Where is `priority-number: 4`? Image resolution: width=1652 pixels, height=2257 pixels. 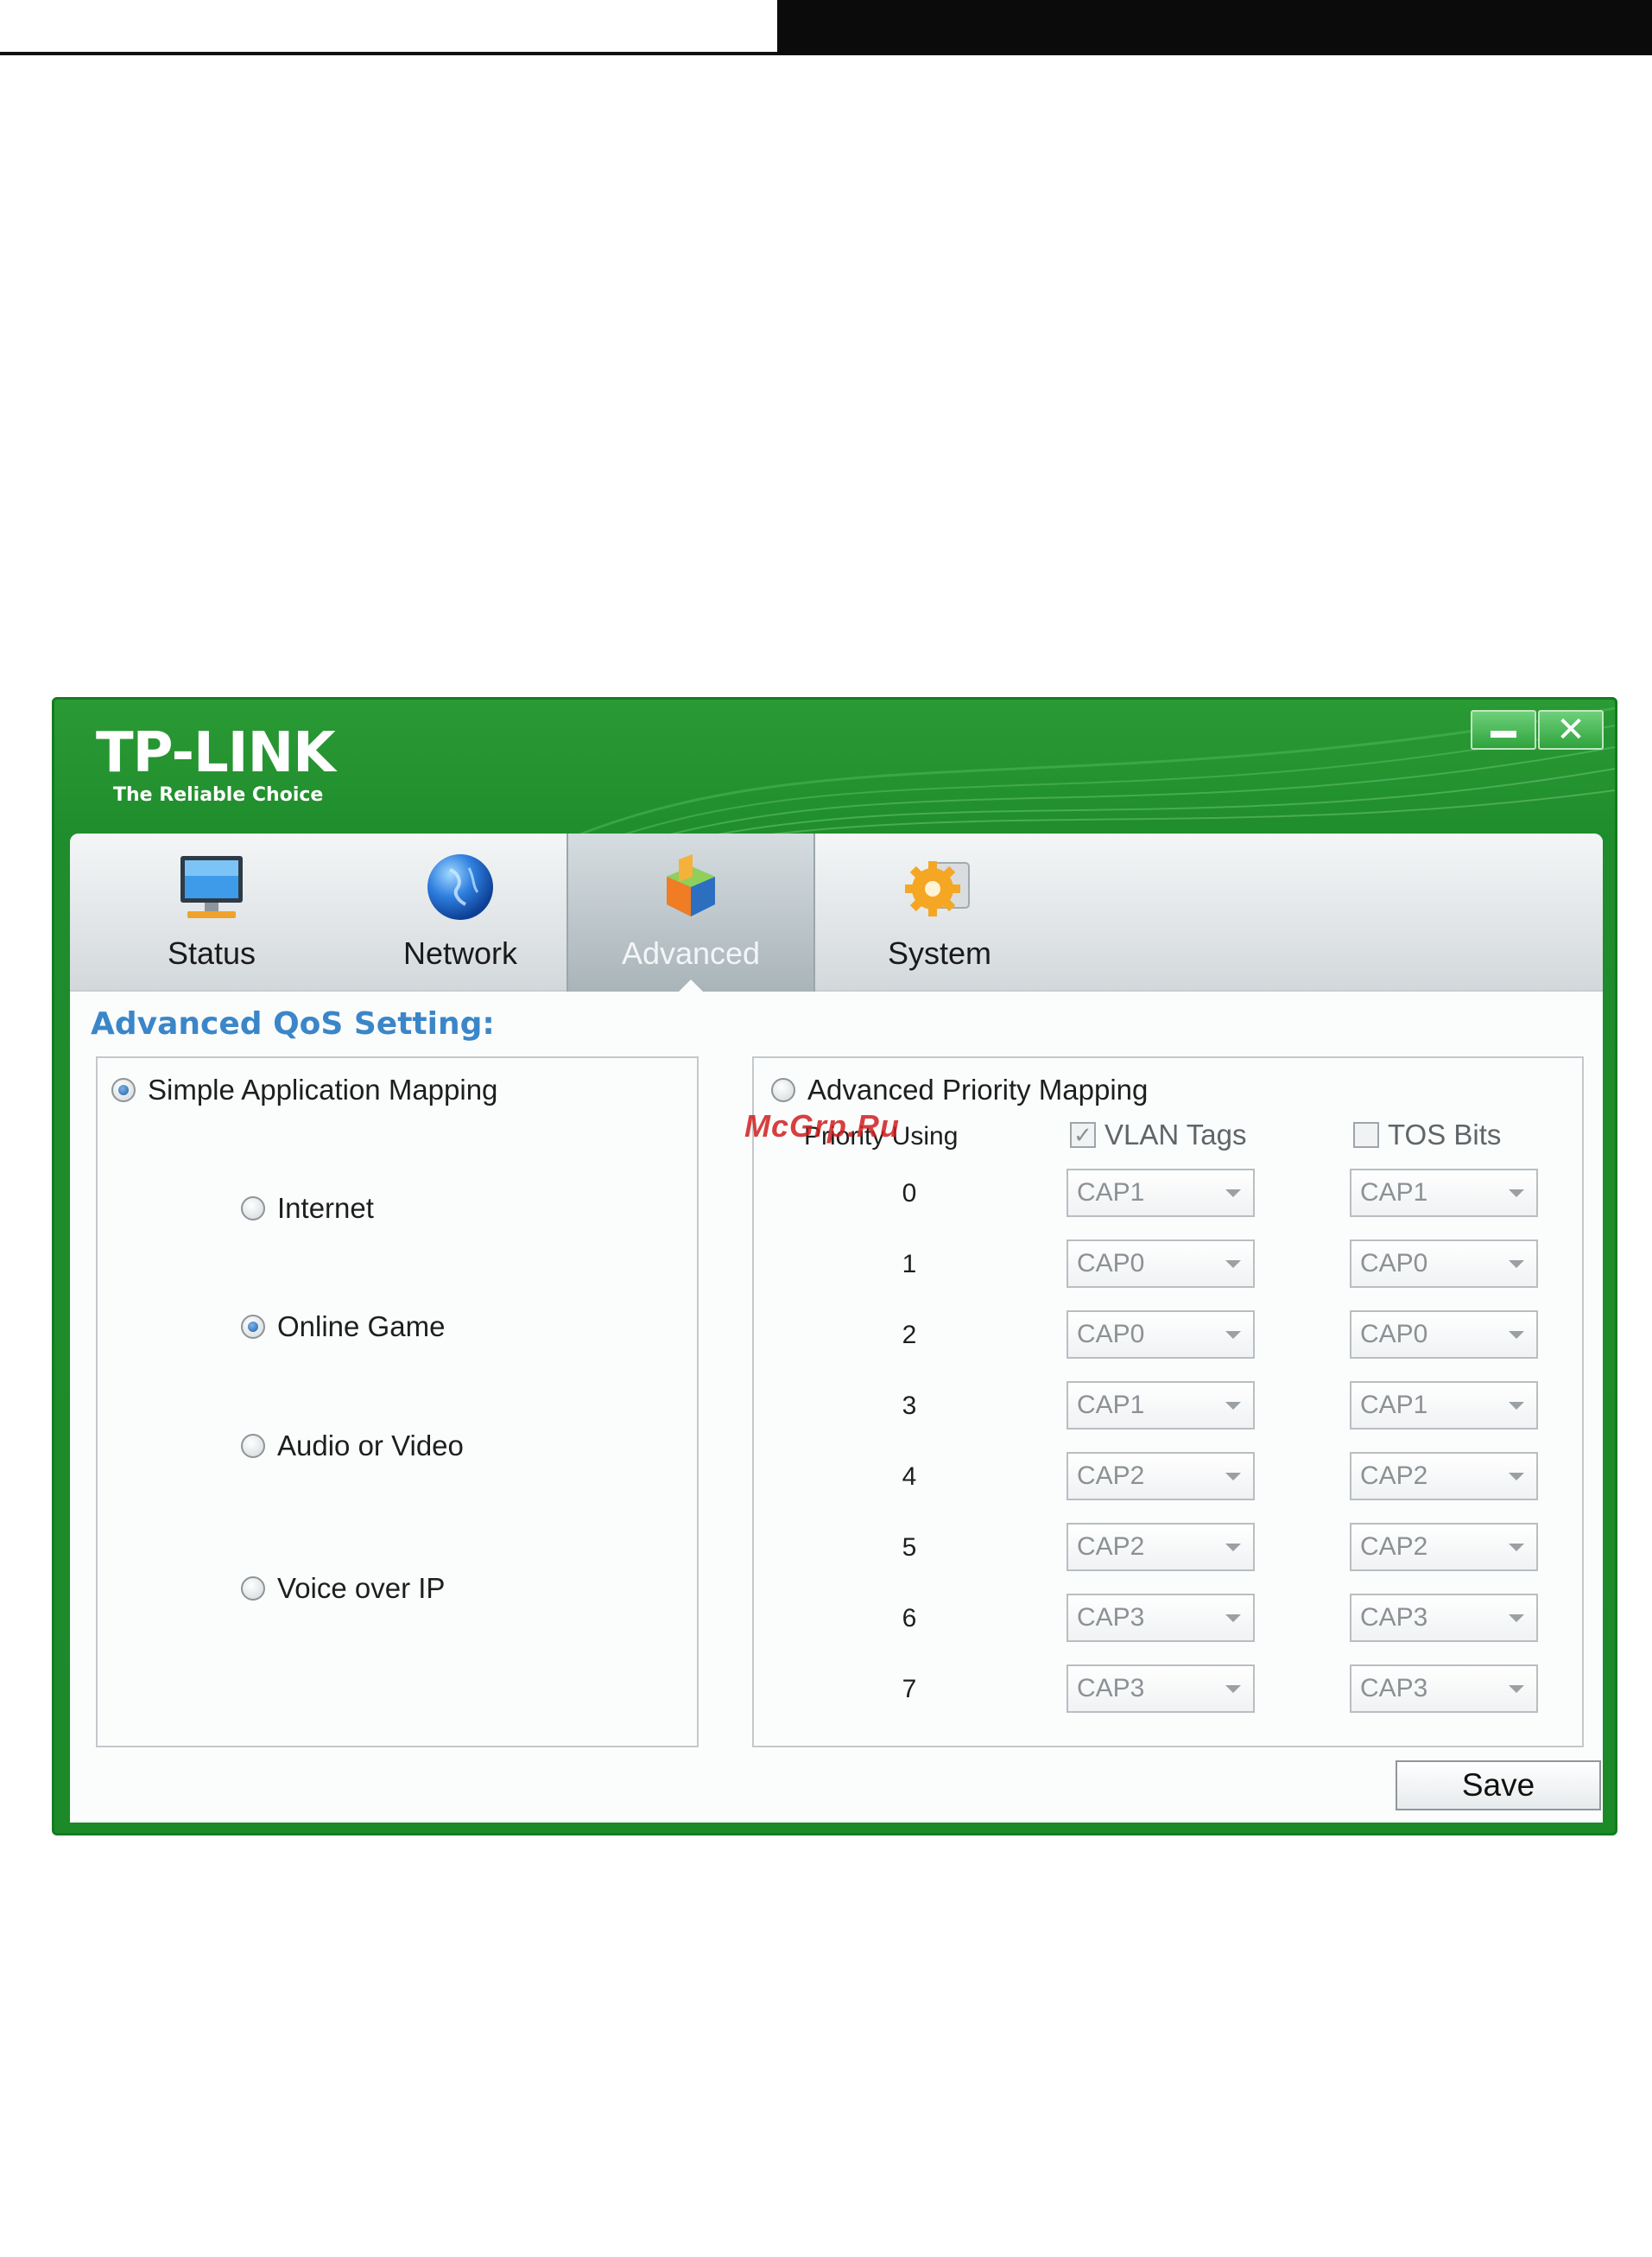 priority-number: 4 is located at coordinates (909, 1476).